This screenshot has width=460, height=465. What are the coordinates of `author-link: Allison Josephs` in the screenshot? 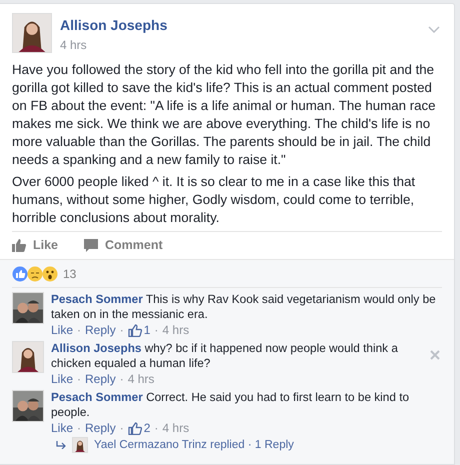 It's located at (96, 348).